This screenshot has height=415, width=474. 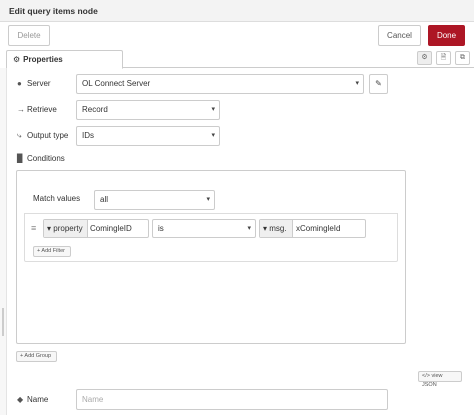 I want to click on pencil-icon: ✎, so click(x=378, y=83).